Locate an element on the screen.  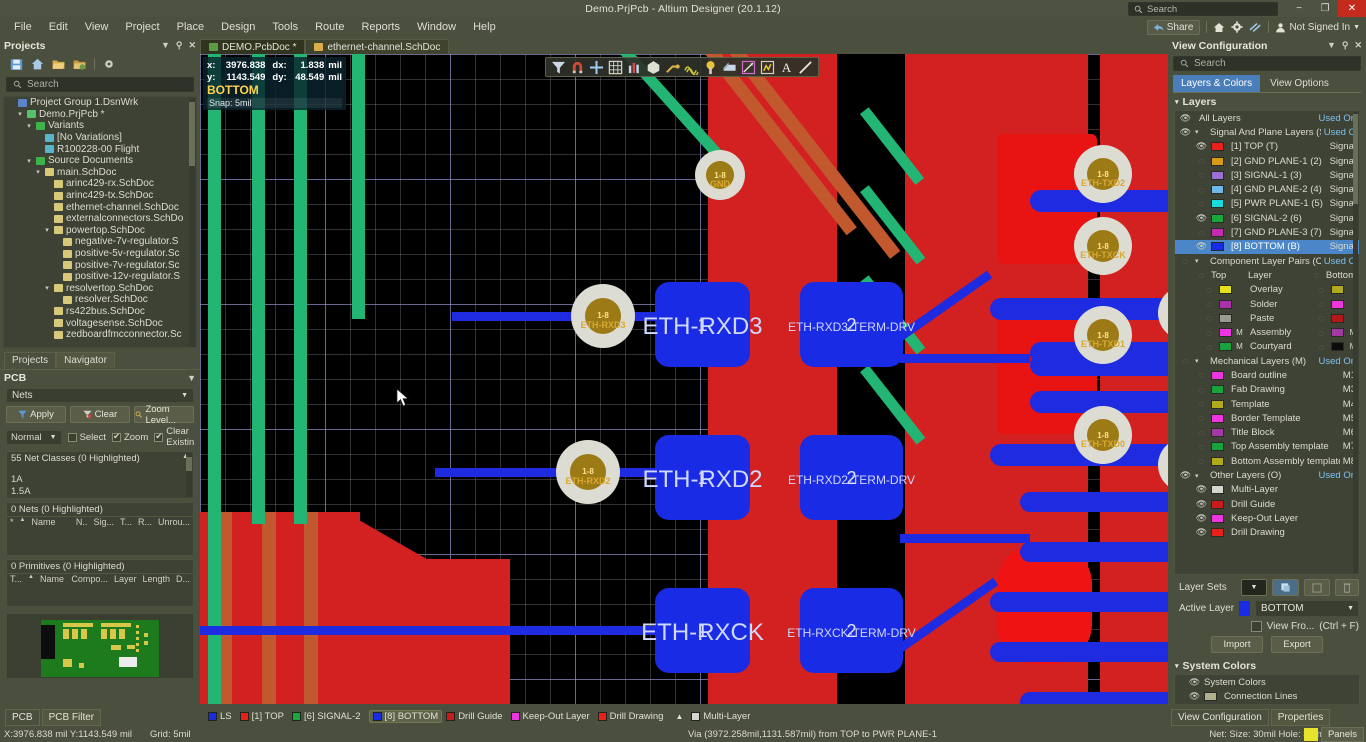
mechanical-layer-row: ◌ Bottom Assembly template M8 is located at coordinates (1267, 461).